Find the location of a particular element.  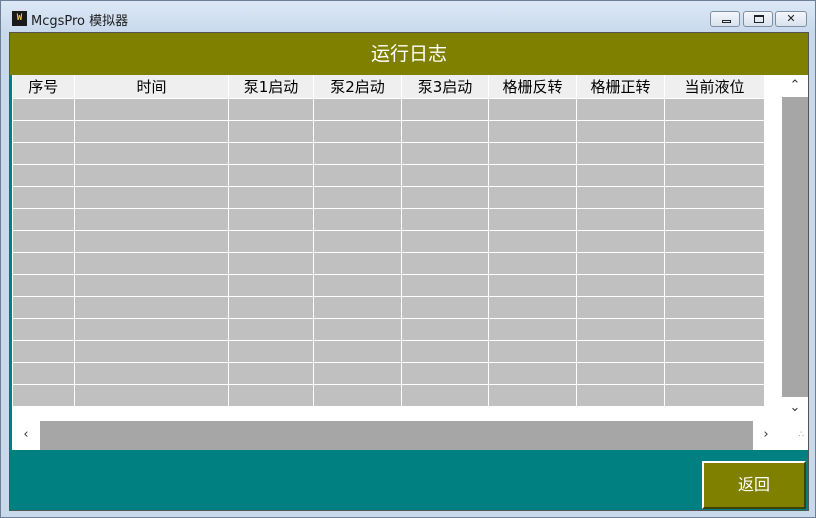

column-header: 泵1启动 is located at coordinates (271, 87).